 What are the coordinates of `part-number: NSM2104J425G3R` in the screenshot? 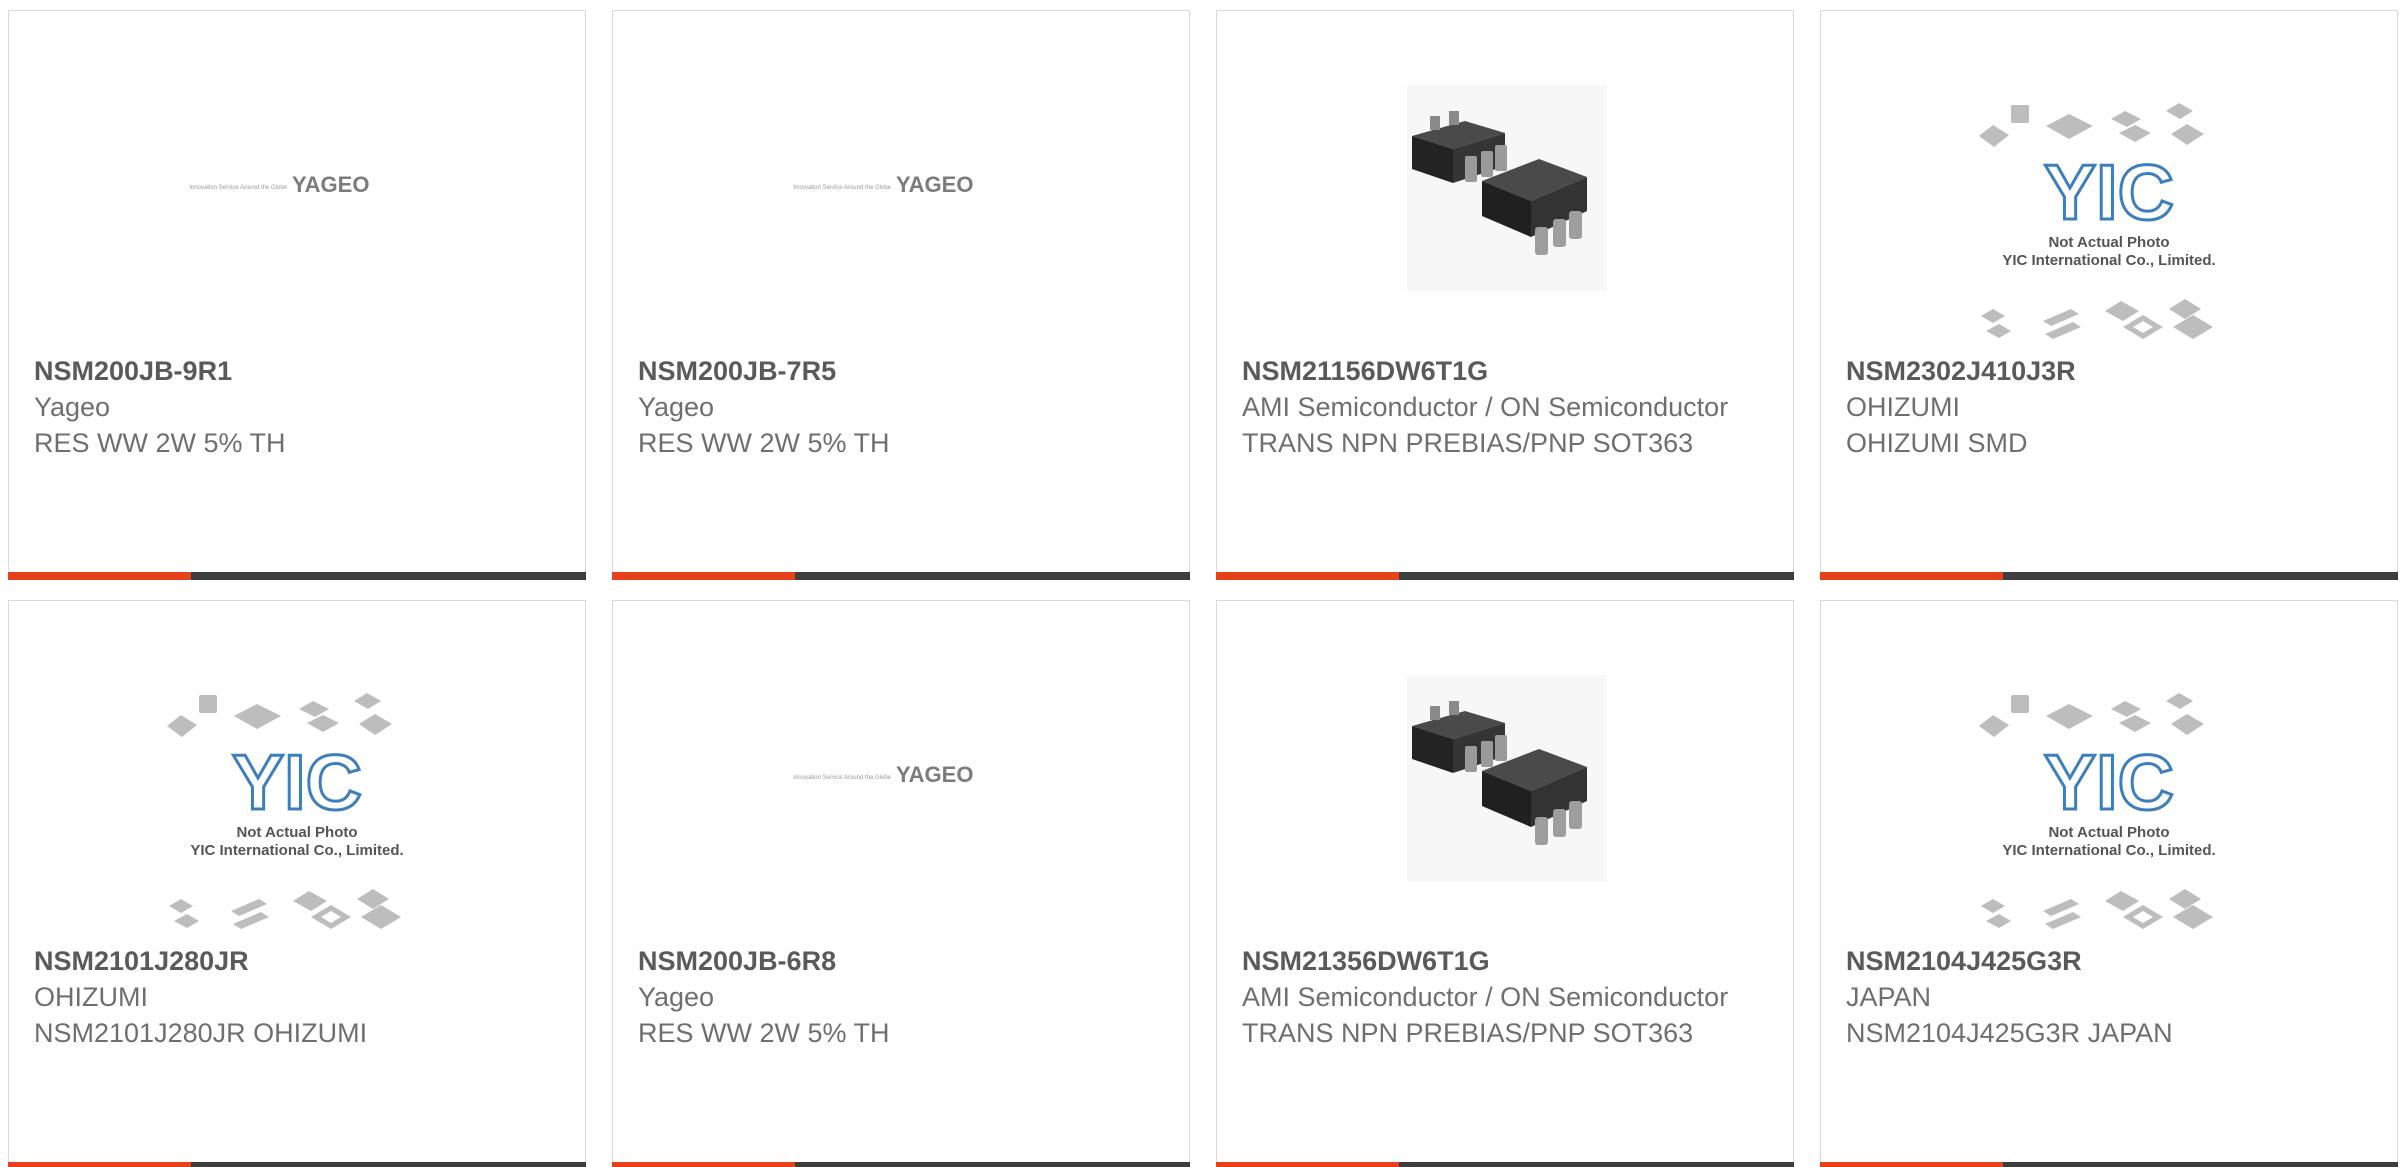 It's located at (2106, 961).